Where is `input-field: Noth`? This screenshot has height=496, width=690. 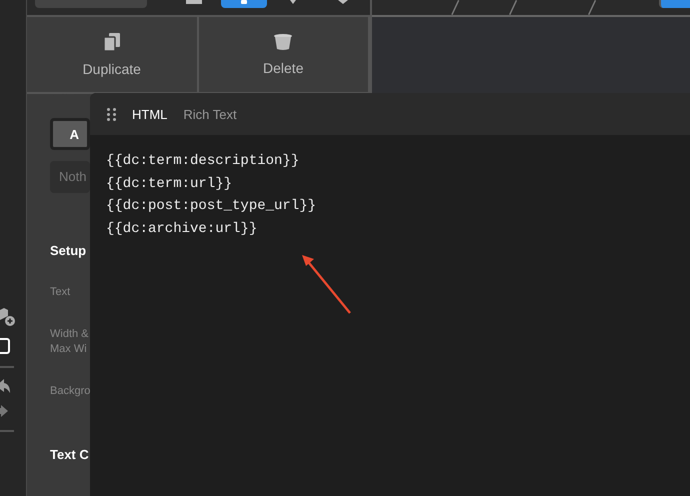 input-field: Noth is located at coordinates (70, 177).